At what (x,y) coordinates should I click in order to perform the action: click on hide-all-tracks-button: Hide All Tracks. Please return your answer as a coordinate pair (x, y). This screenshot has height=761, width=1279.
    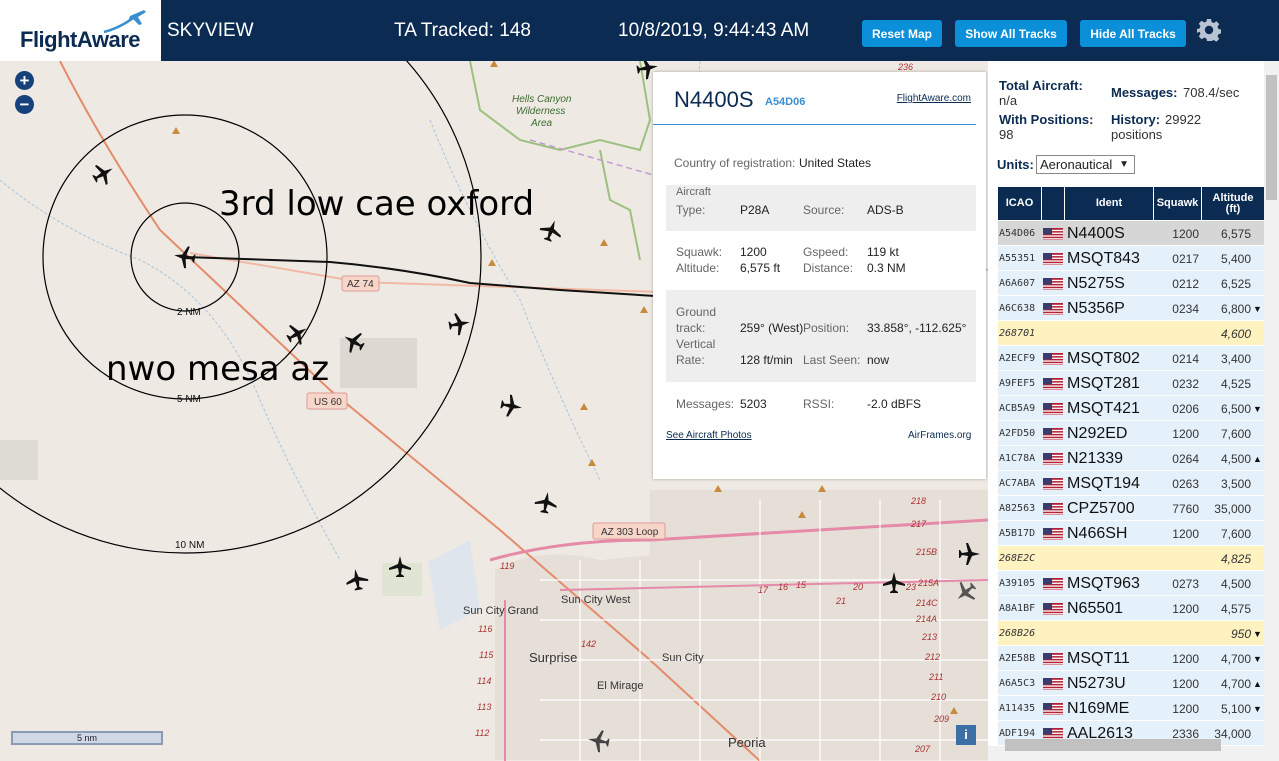
    Looking at the image, I should click on (1133, 33).